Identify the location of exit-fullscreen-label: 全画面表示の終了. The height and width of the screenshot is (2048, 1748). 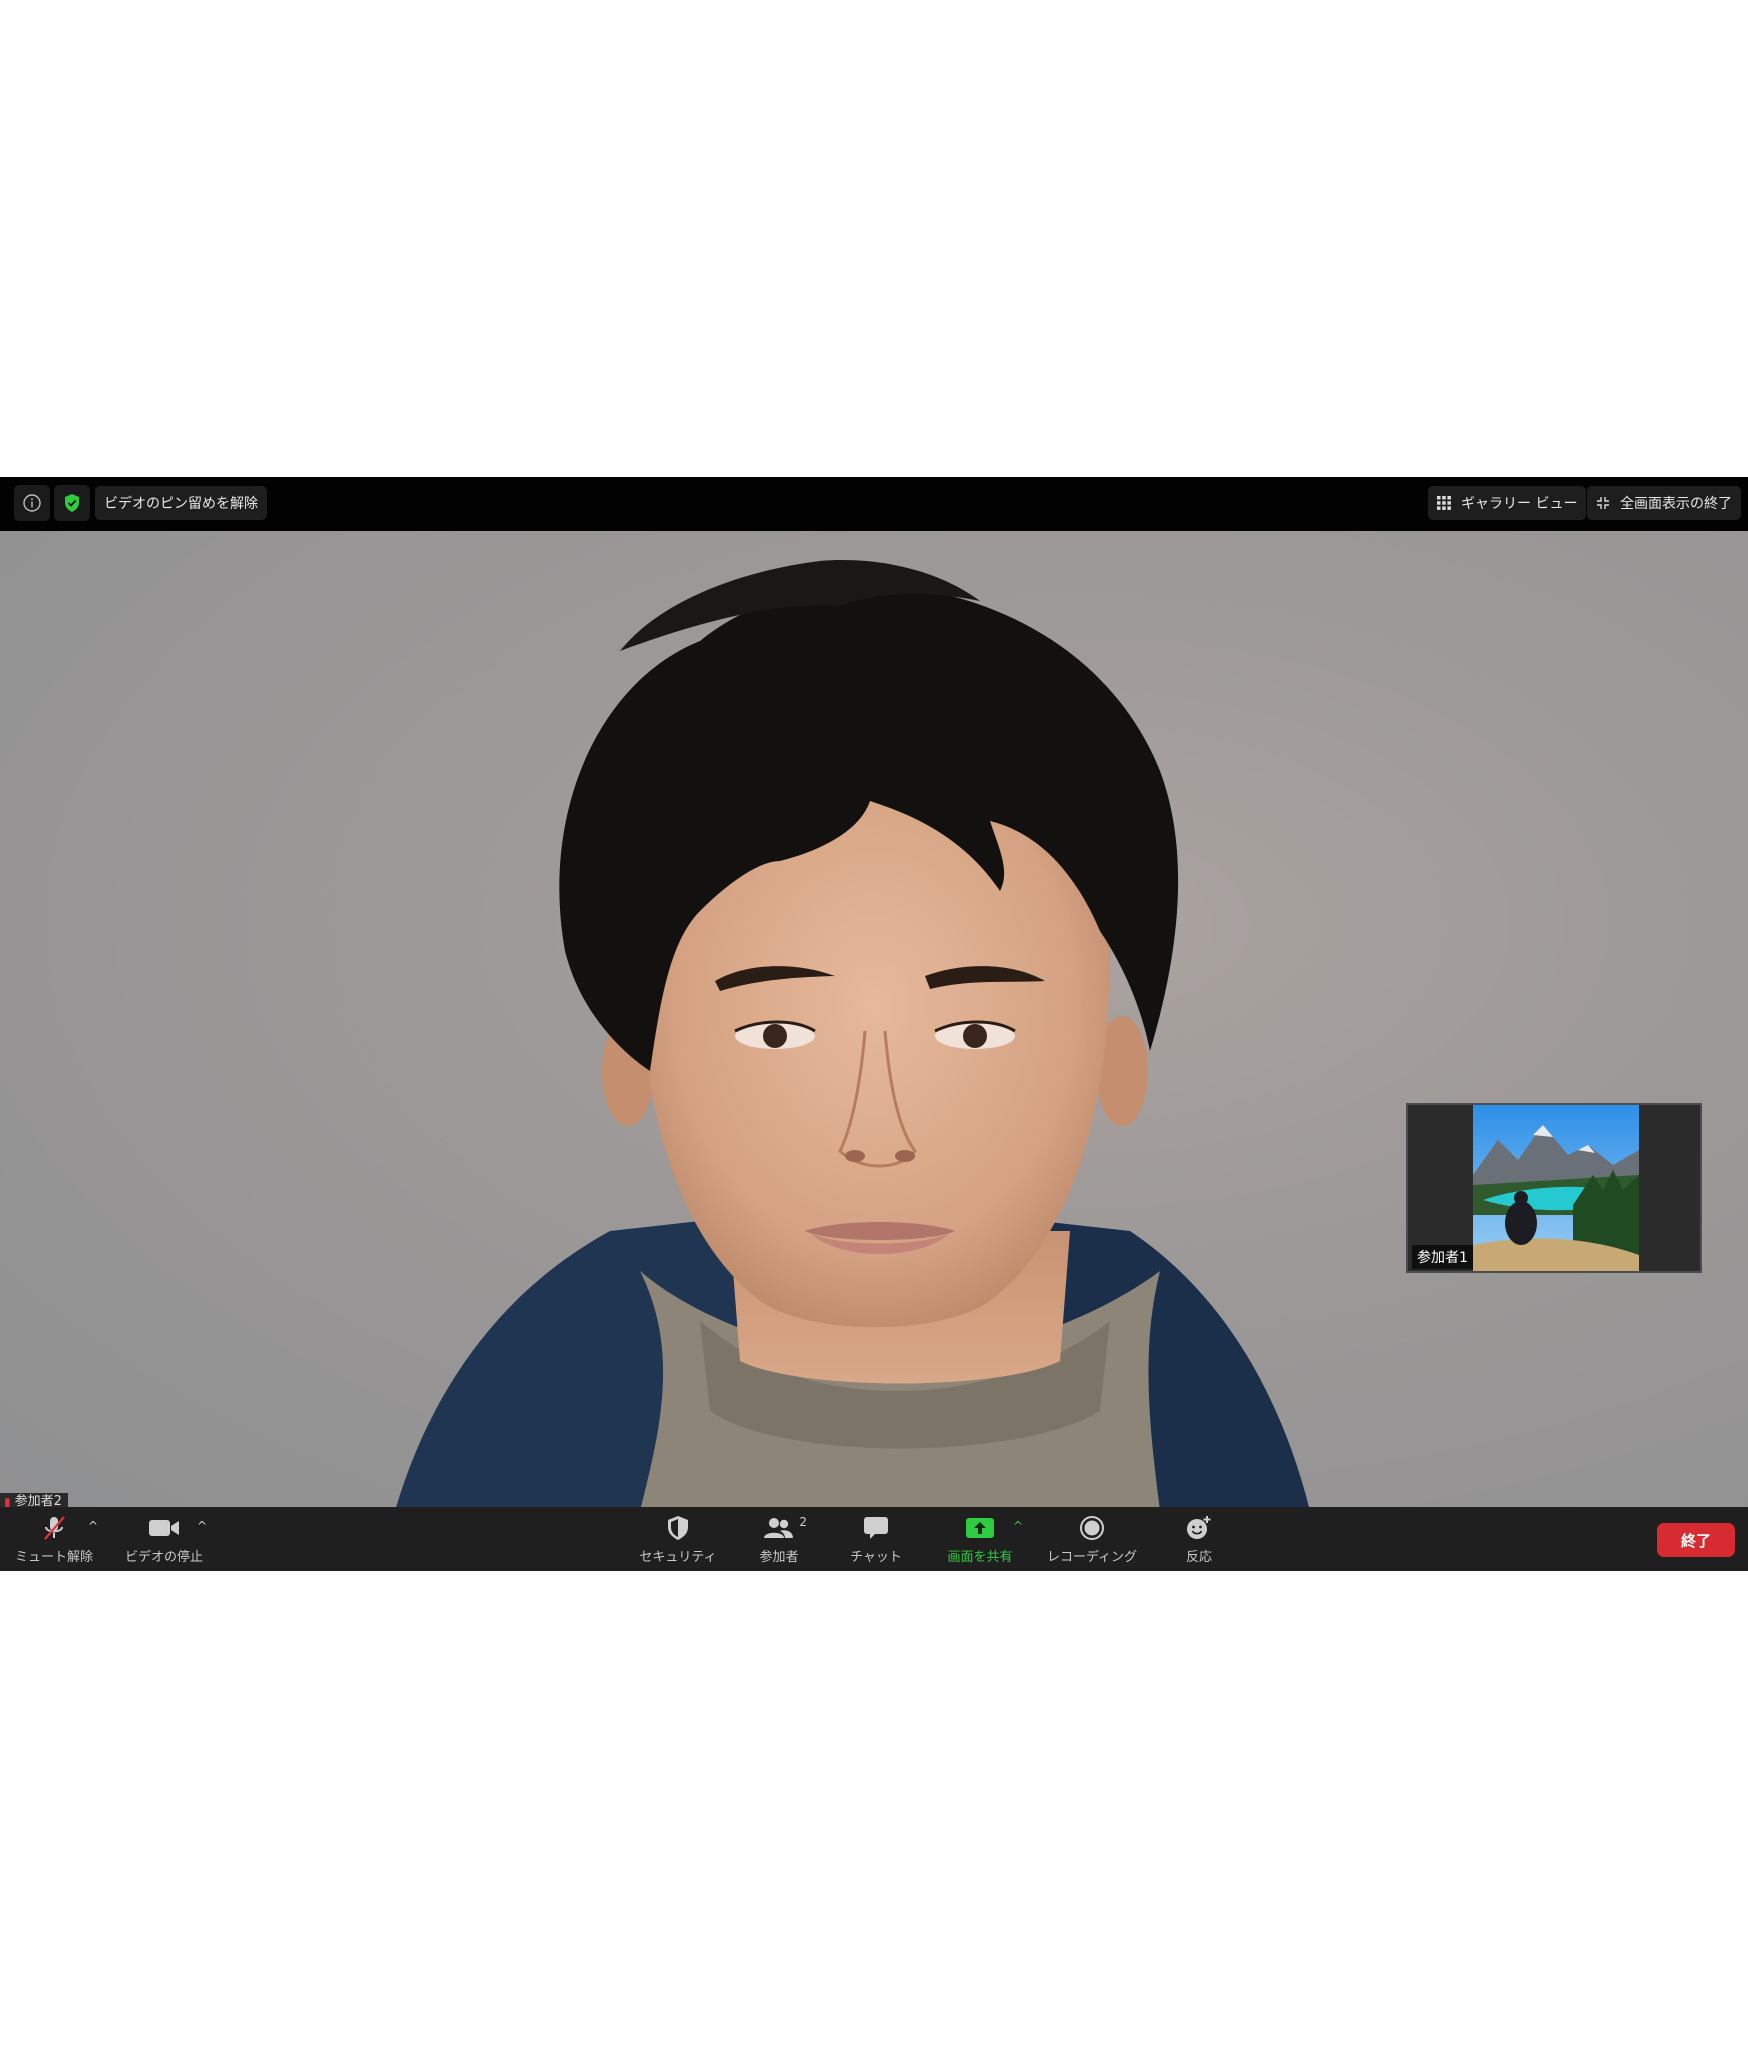
(1676, 504).